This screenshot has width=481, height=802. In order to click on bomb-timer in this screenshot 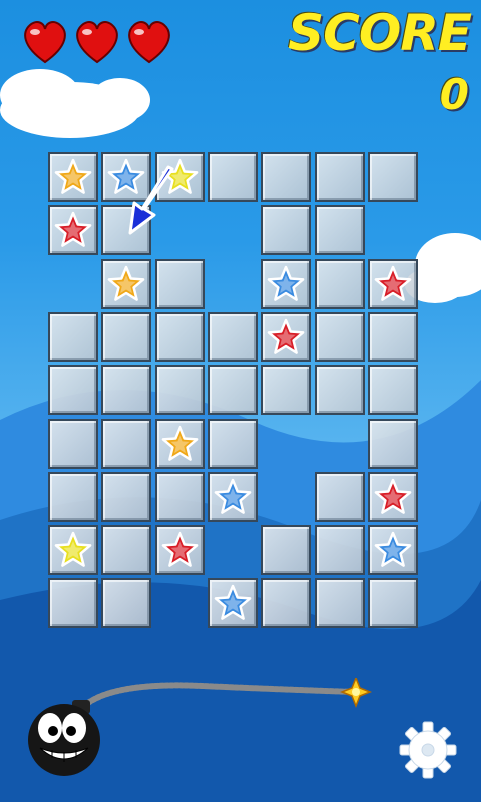, I will do `click(200, 727)`.